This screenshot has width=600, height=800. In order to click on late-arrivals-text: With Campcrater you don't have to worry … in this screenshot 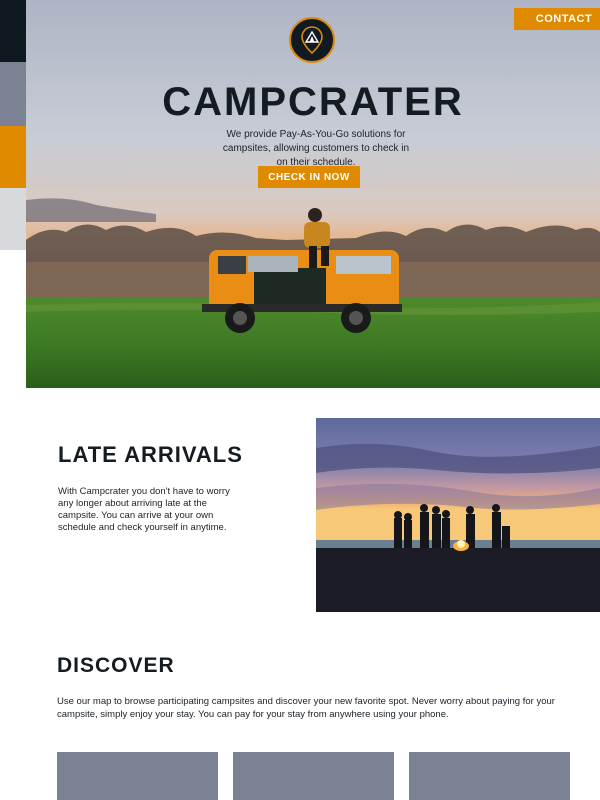, I will do `click(144, 509)`.